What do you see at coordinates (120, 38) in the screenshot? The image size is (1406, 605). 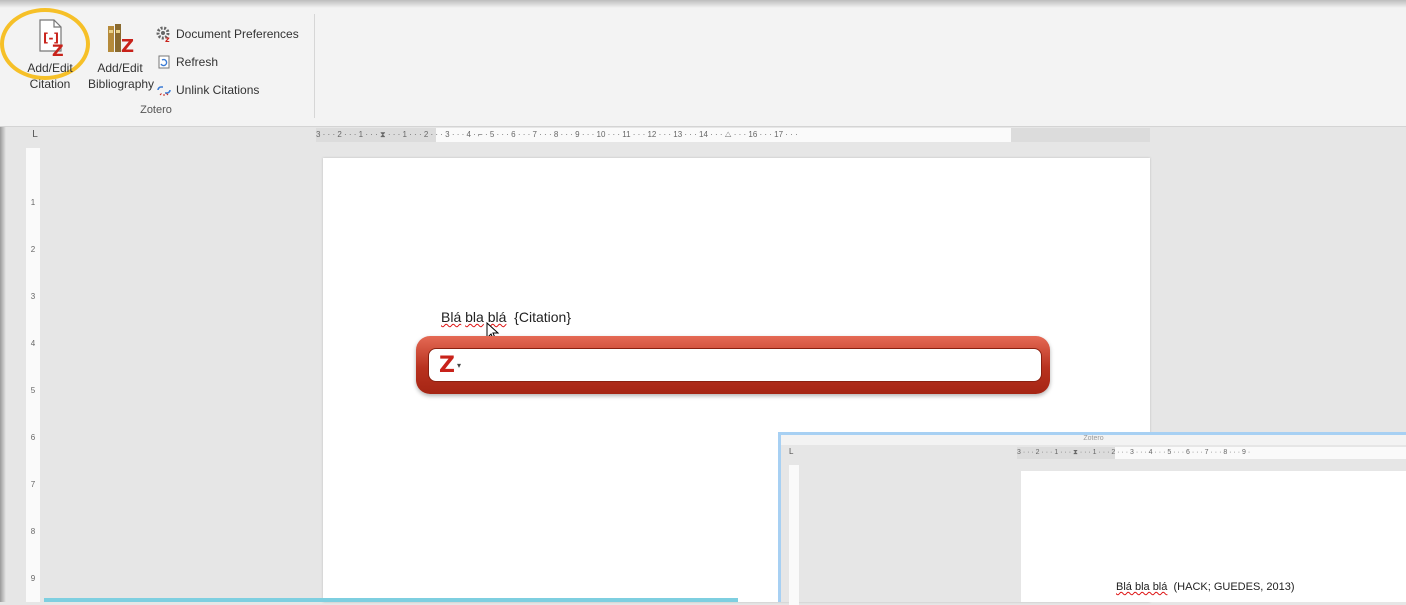 I see `bibliography-icon: Z` at bounding box center [120, 38].